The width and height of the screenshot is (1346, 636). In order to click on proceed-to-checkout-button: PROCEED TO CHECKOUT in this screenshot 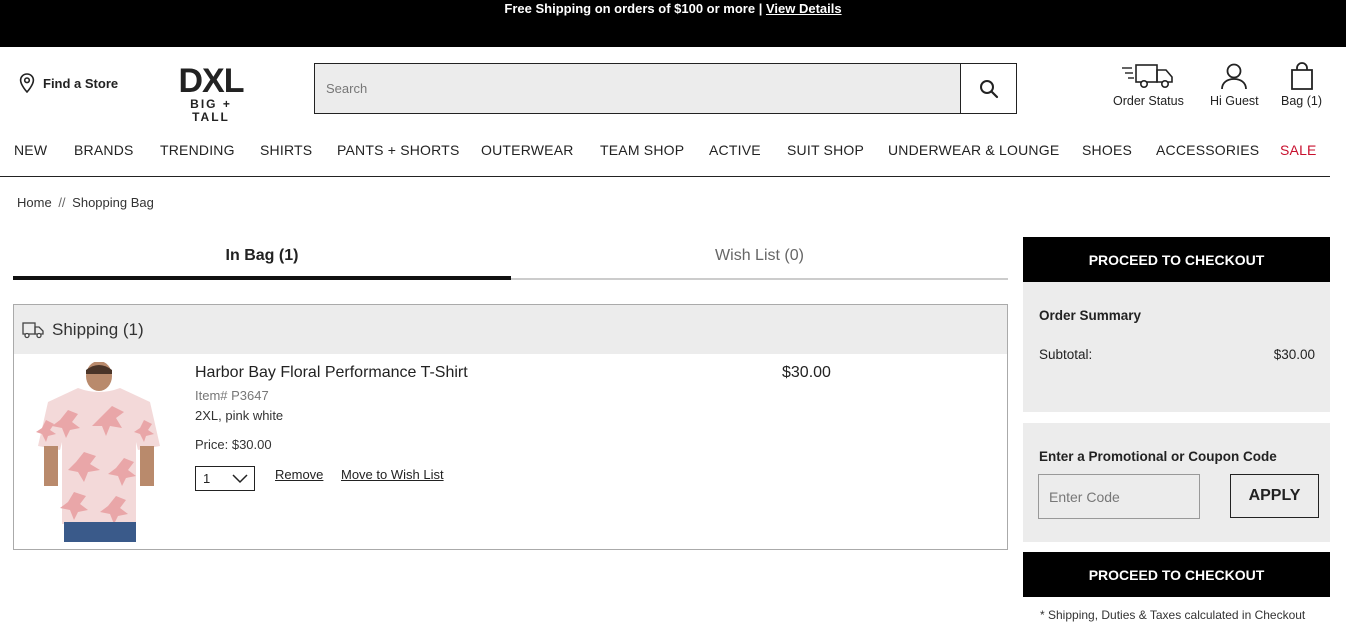, I will do `click(1176, 259)`.